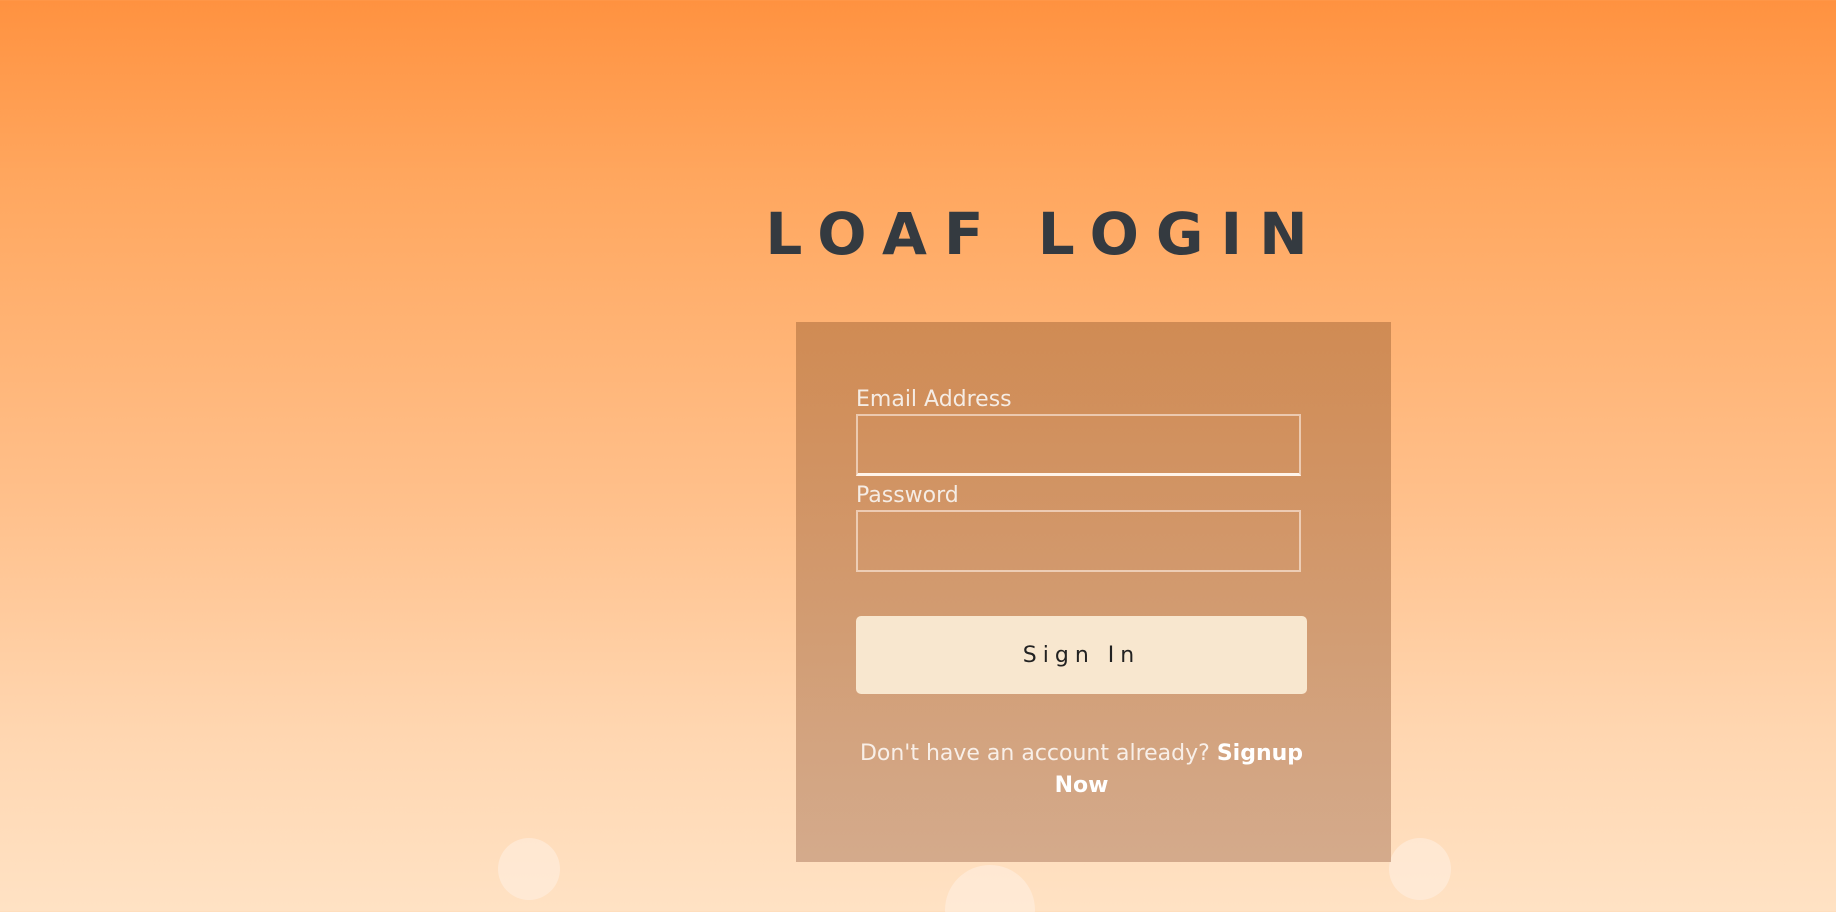 This screenshot has width=1836, height=912. What do you see at coordinates (934, 399) in the screenshot?
I see `email-label: Email Address` at bounding box center [934, 399].